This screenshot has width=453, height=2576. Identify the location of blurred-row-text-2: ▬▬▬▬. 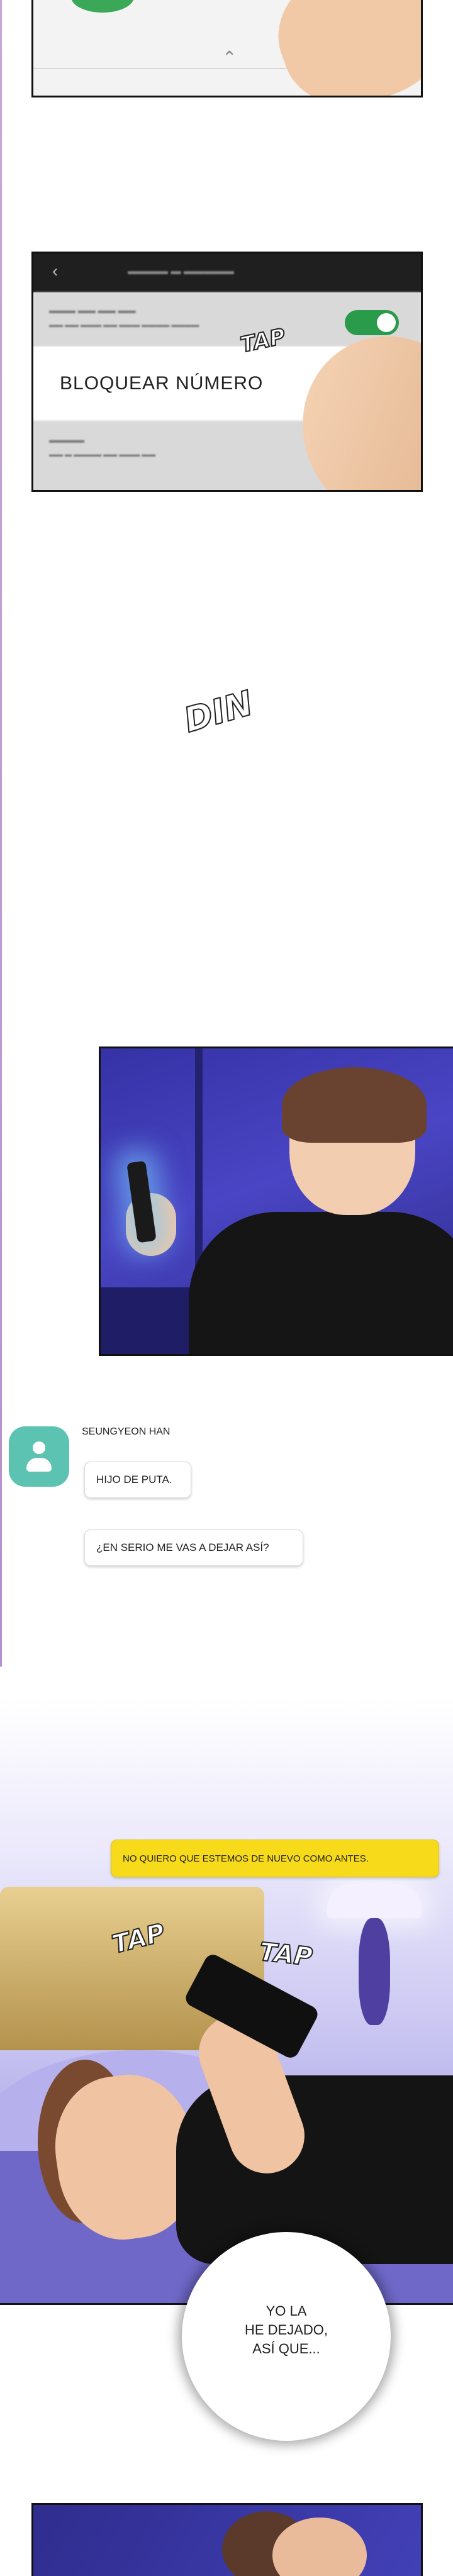
(66, 440).